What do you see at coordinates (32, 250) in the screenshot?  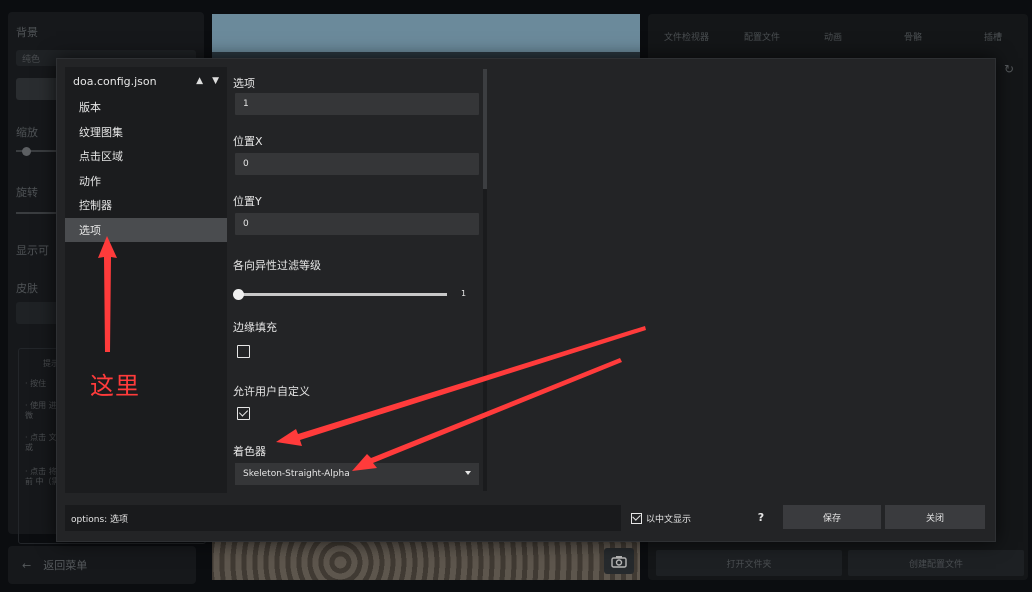 I see `show-title: 显示可` at bounding box center [32, 250].